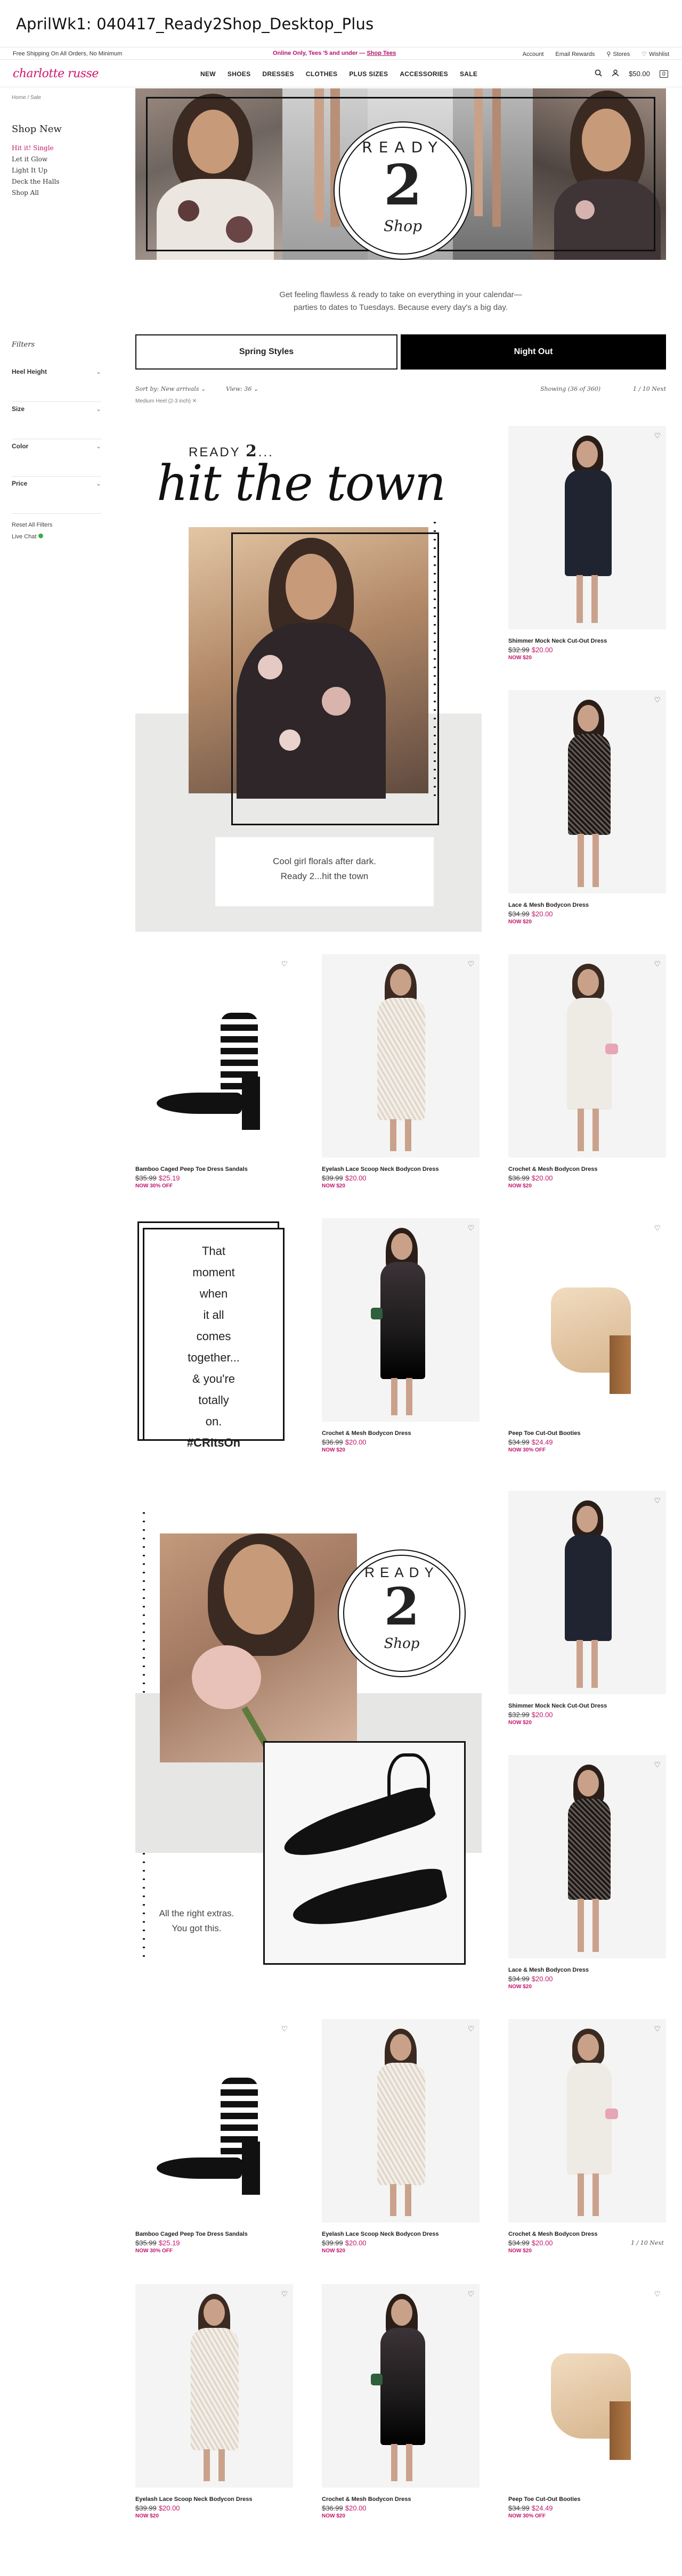  Describe the element at coordinates (35, 170) in the screenshot. I see `sidebar-item-light-it-up: Light It Up` at that location.